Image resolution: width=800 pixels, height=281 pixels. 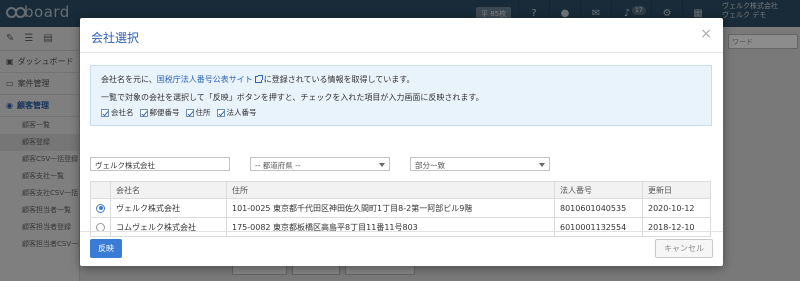 What do you see at coordinates (122, 112) in the screenshot?
I see `checkbox-label: 会社名` at bounding box center [122, 112].